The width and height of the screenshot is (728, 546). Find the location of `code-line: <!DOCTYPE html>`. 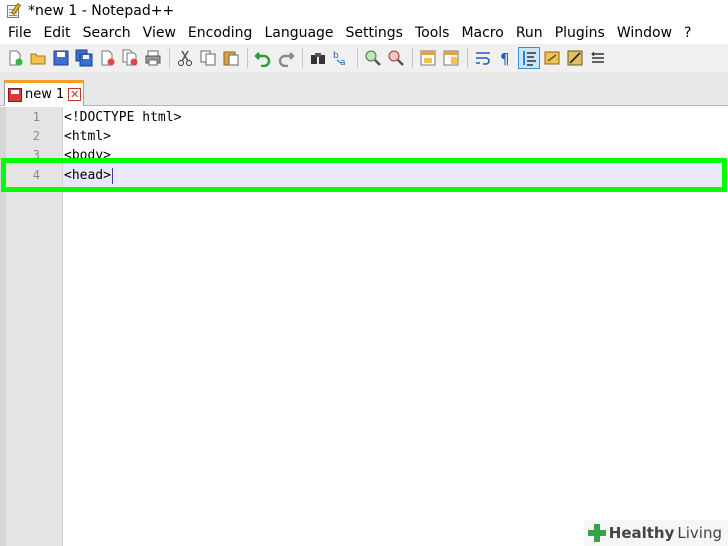

code-line: <!DOCTYPE html> is located at coordinates (122, 117).